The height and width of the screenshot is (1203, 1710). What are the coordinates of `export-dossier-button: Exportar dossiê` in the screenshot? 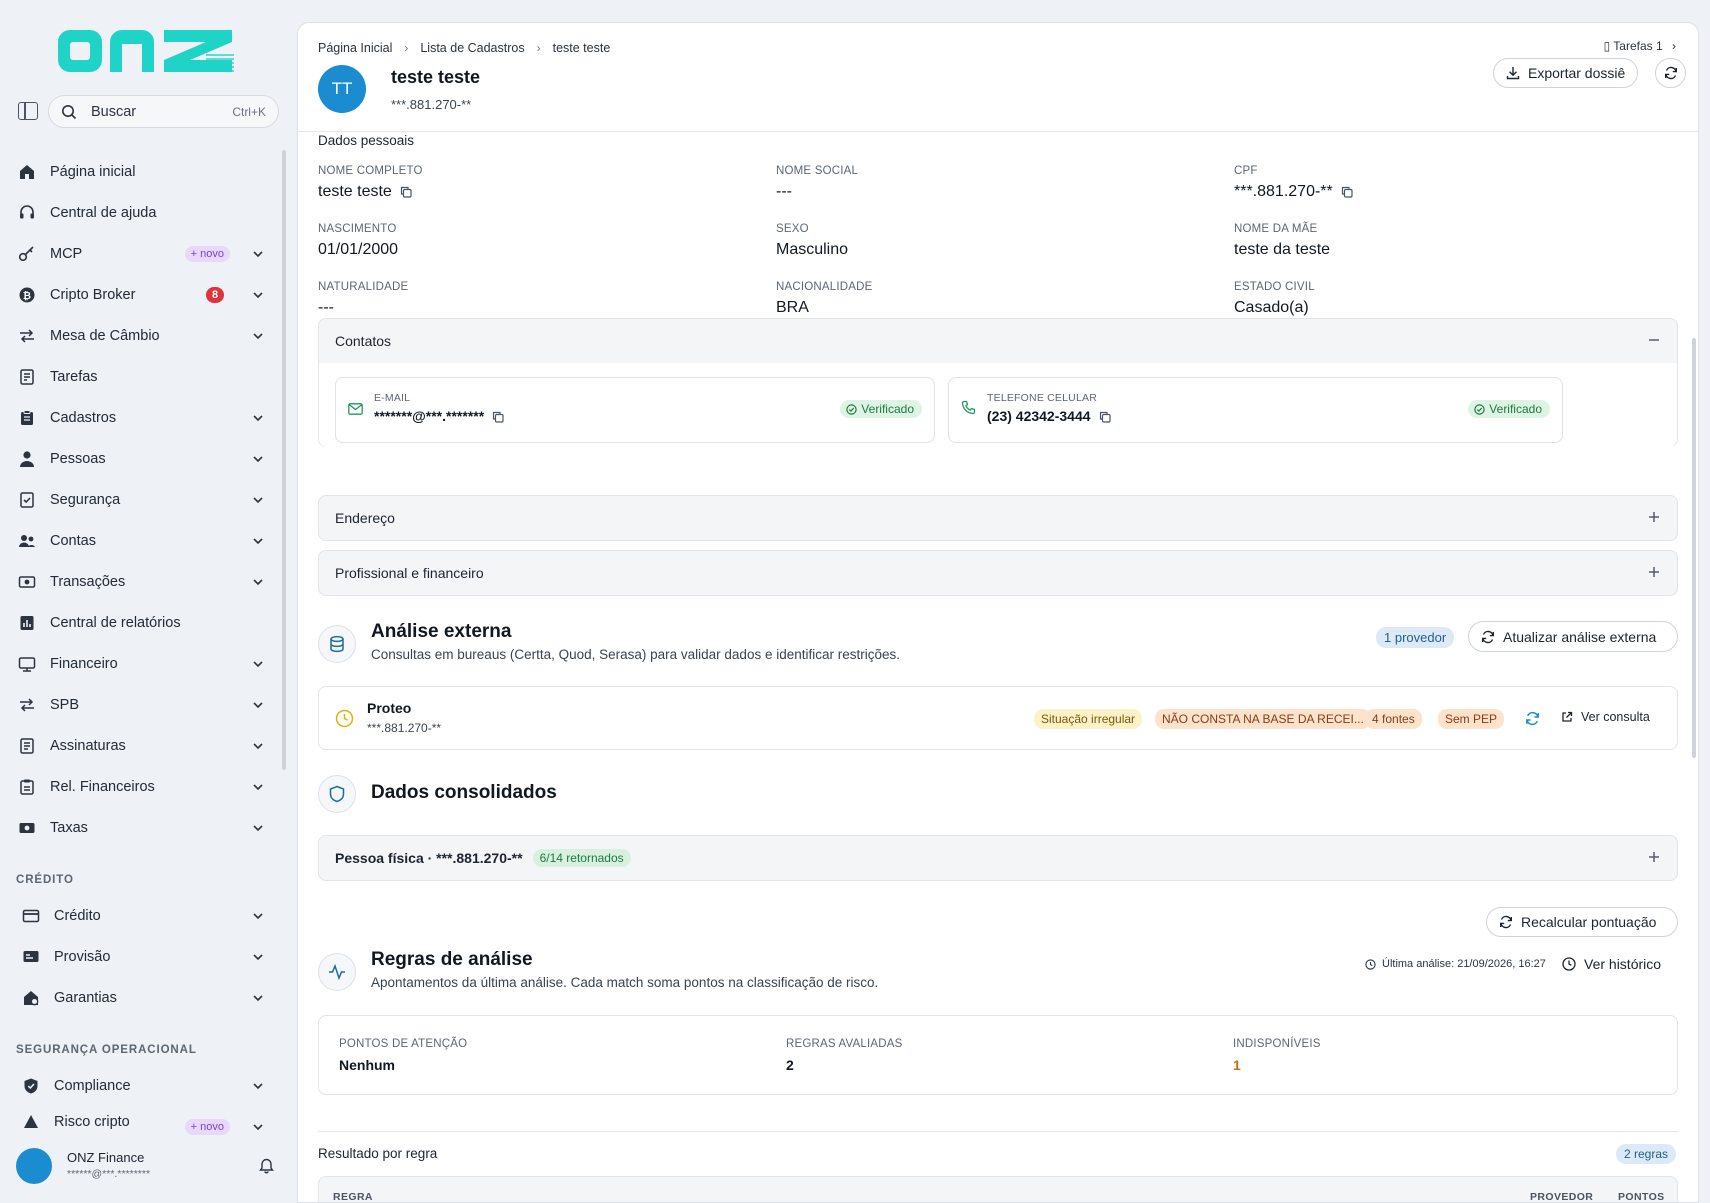 It's located at (1566, 73).